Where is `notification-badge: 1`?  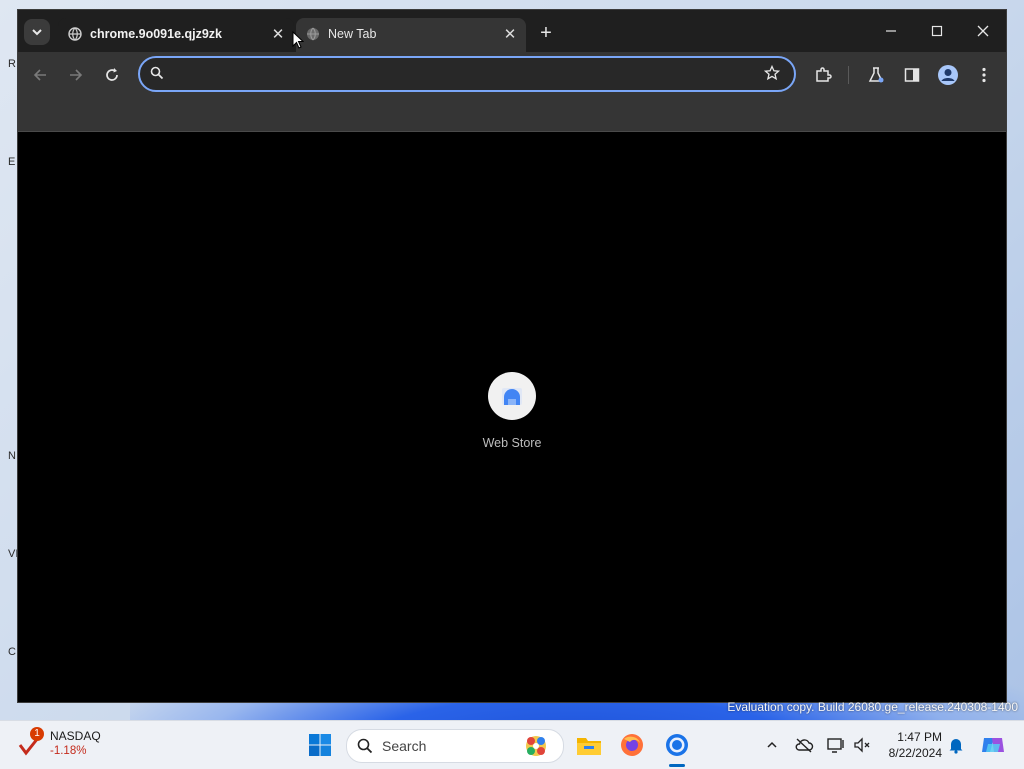 notification-badge: 1 is located at coordinates (37, 734).